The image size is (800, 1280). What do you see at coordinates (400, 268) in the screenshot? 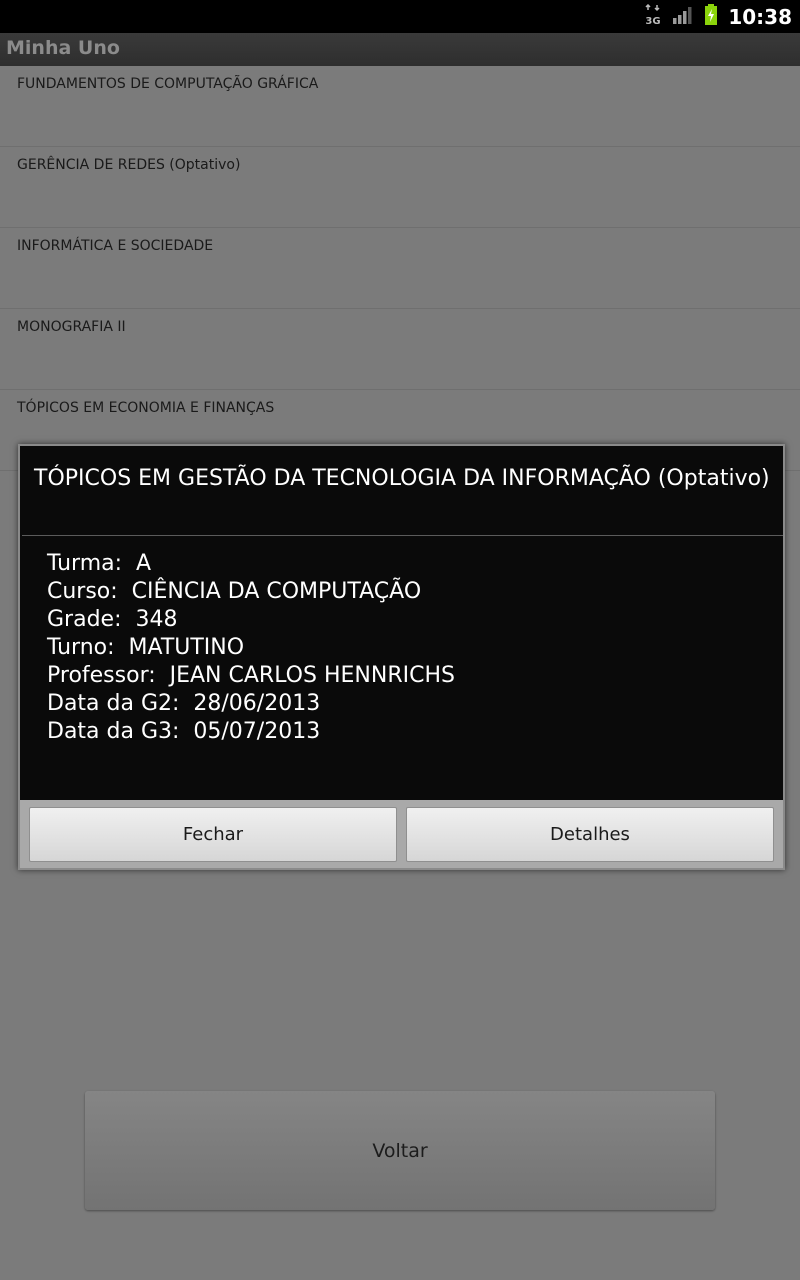
I see `subject-row: INFORMÁTICA E SOCIEDADE` at bounding box center [400, 268].